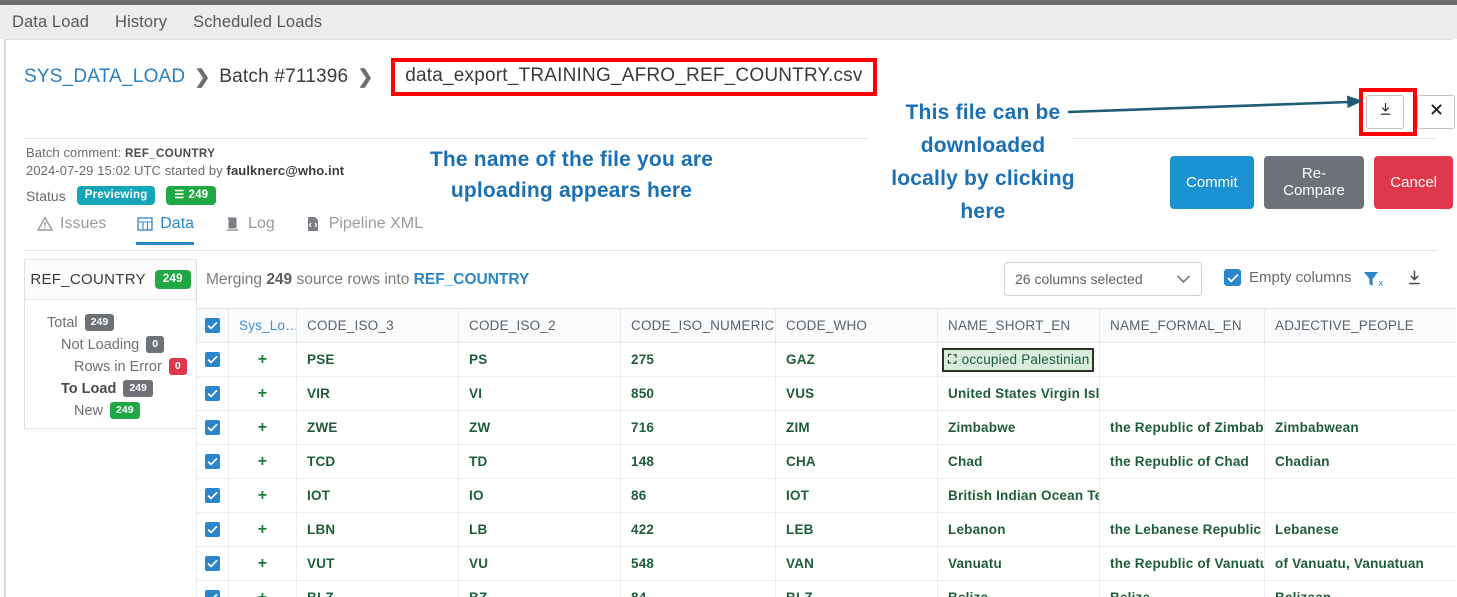 Image resolution: width=1457 pixels, height=597 pixels. What do you see at coordinates (1360, 427) in the screenshot?
I see `cell-adjective-people: Zimbabwean` at bounding box center [1360, 427].